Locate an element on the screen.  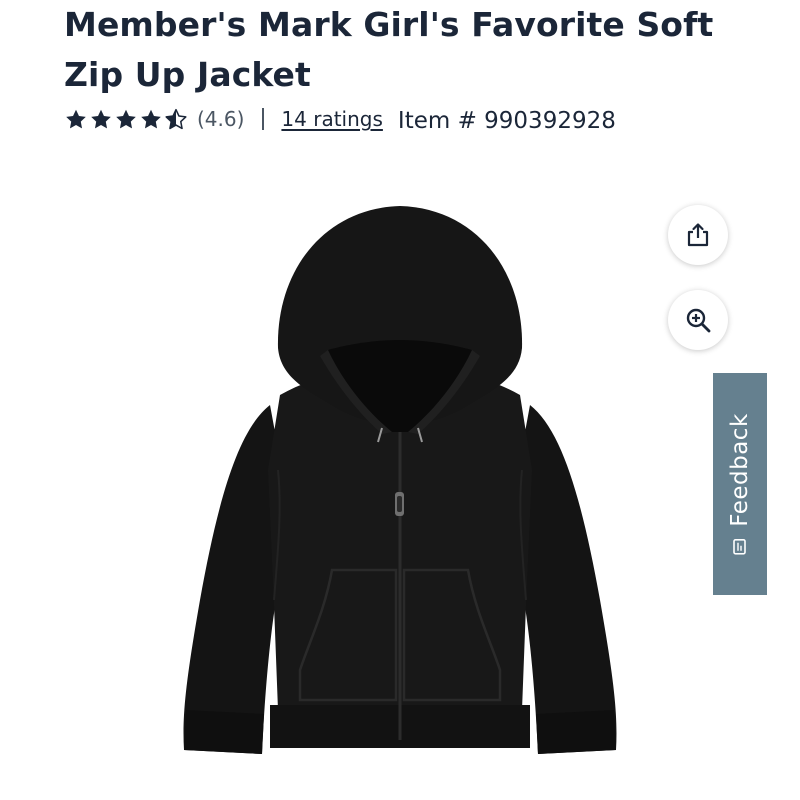
share-icon is located at coordinates (698, 235).